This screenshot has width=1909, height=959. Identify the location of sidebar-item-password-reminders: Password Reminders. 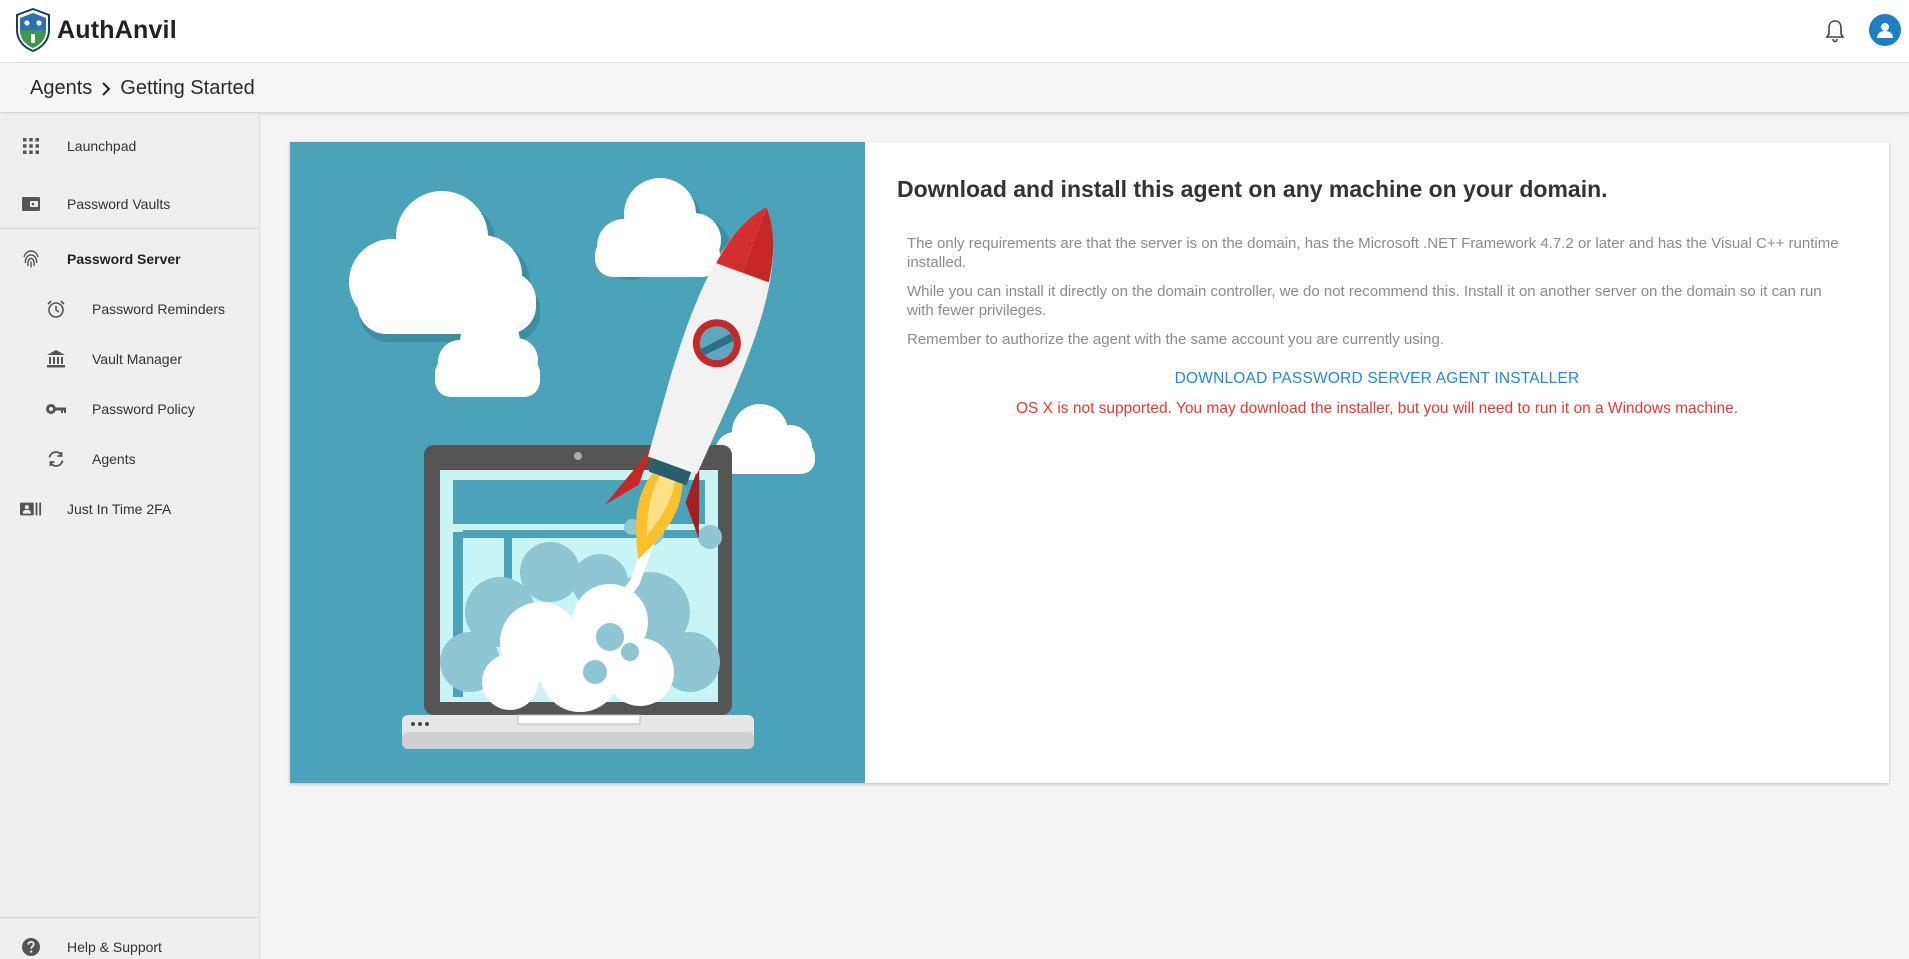
(129, 309).